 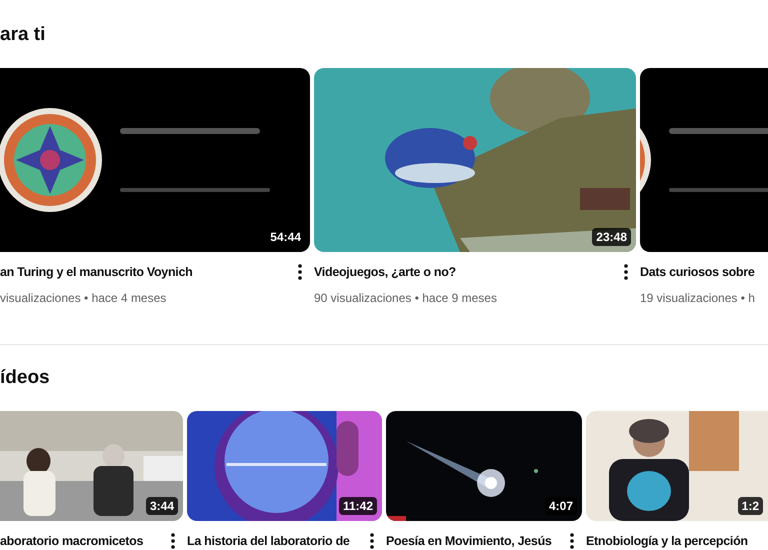 I want to click on section-heading: ídeos, so click(x=25, y=378).